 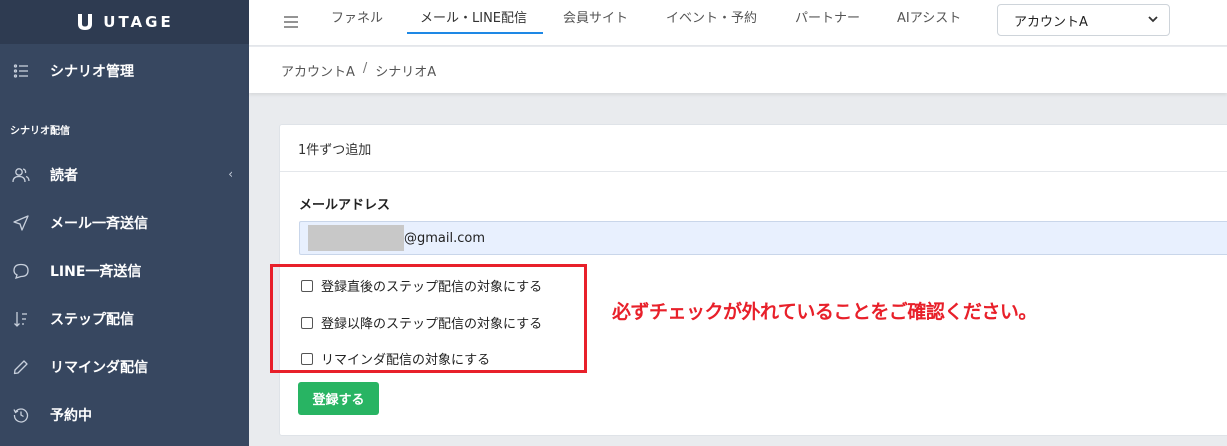 I want to click on tab-partner: パートナー, so click(x=827, y=23).